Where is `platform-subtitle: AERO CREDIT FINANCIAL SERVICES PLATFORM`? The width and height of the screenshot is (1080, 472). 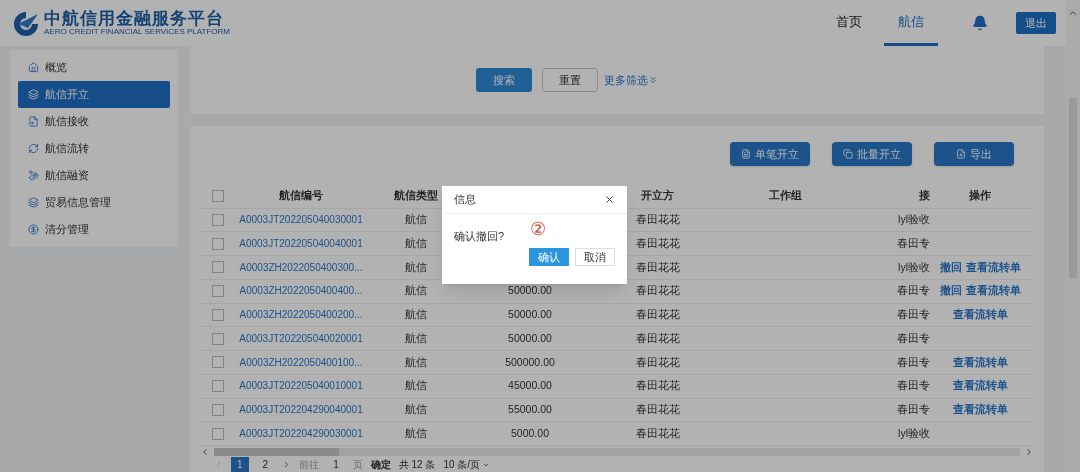
platform-subtitle: AERO CREDIT FINANCIAL SERVICES PLATFORM is located at coordinates (137, 32).